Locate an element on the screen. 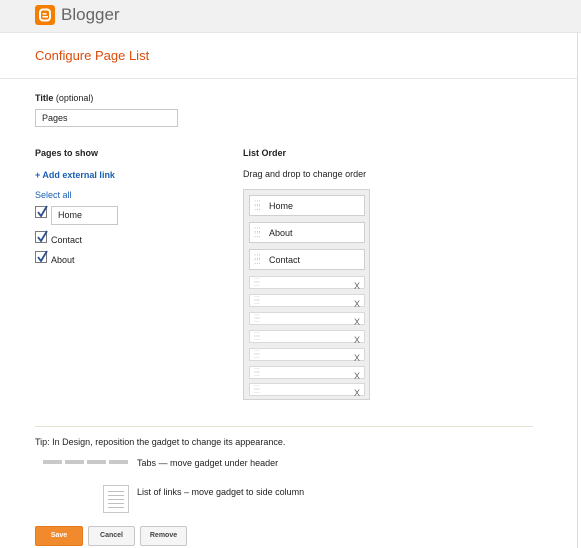 Image resolution: width=581 pixels, height=548 pixels. add-external-link: + Add external link is located at coordinates (75, 175).